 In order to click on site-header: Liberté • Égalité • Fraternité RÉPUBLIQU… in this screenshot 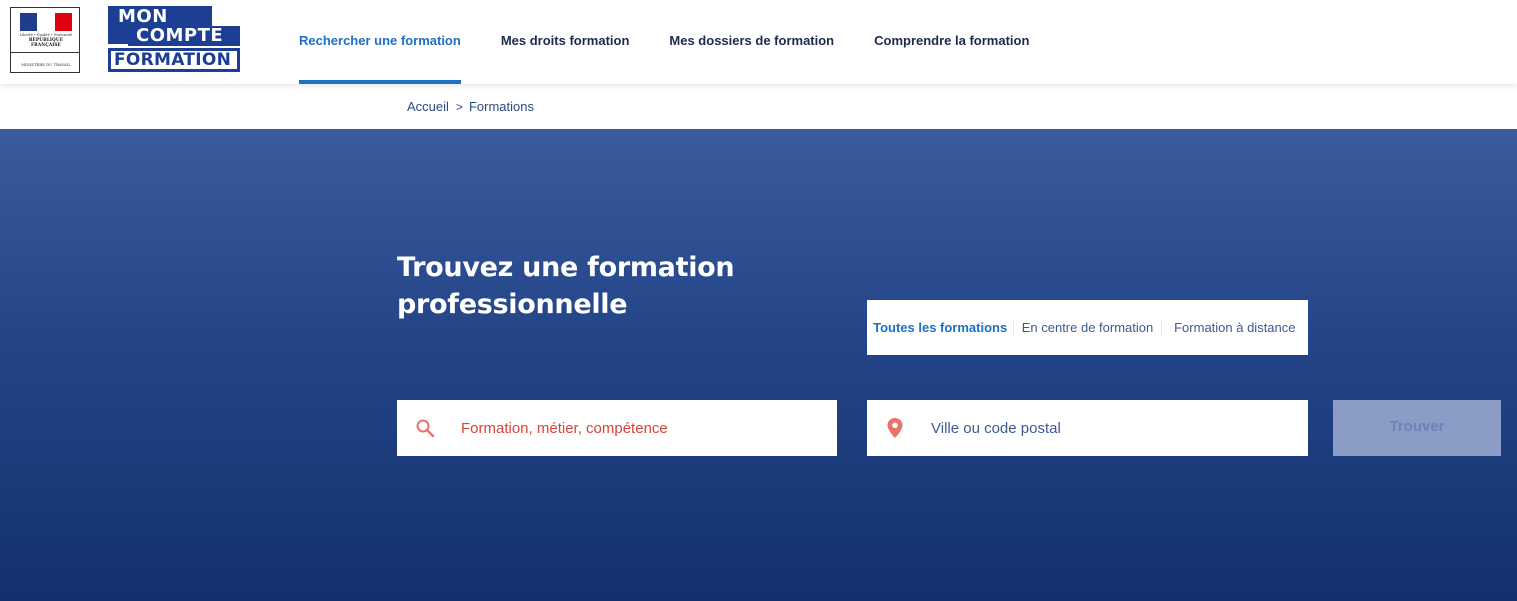, I will do `click(758, 42)`.